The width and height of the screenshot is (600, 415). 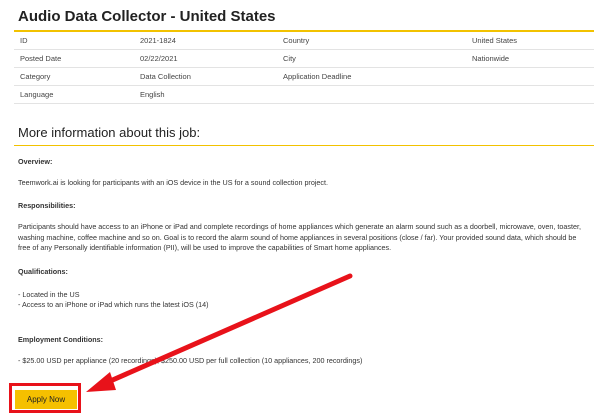 I want to click on qualification-item: - Located in the US, so click(x=49, y=294).